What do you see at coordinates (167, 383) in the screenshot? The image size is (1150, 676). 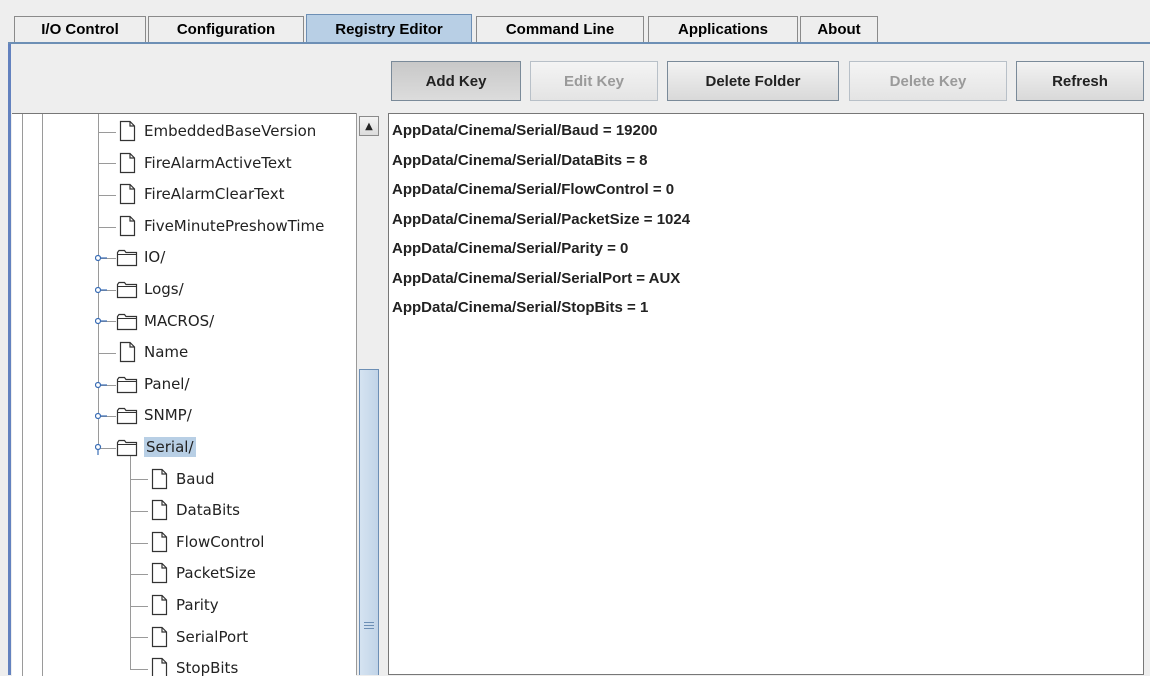 I see `tree-node-label: Panel/` at bounding box center [167, 383].